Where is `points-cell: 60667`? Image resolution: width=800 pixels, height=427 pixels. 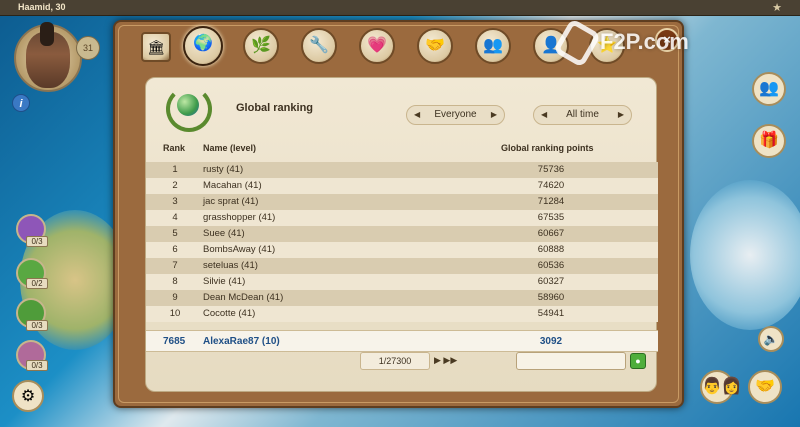
points-cell: 60667 is located at coordinates (551, 233).